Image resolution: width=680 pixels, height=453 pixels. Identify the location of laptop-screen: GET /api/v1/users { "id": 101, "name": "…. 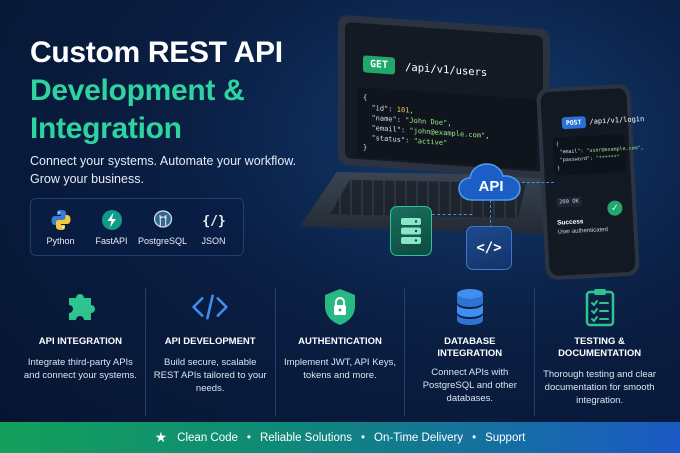
(444, 97).